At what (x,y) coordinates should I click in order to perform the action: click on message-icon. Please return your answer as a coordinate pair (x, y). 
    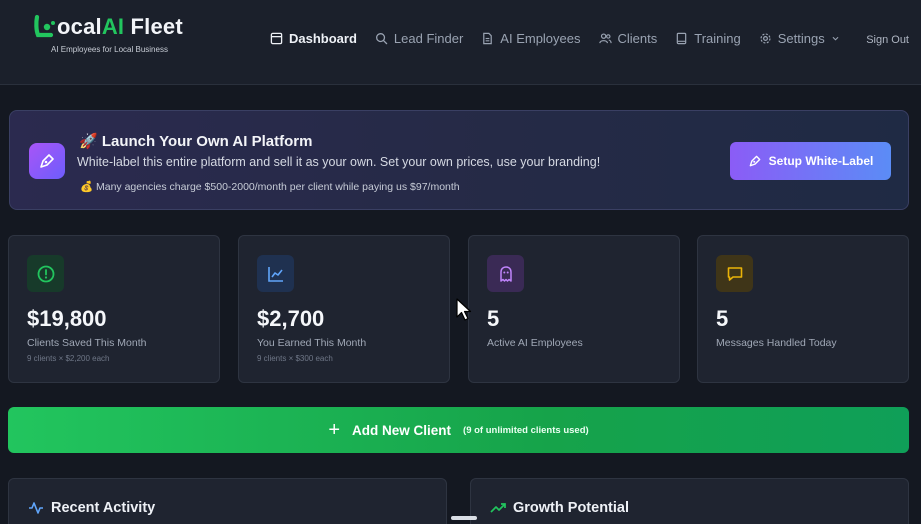
    Looking at the image, I should click on (734, 273).